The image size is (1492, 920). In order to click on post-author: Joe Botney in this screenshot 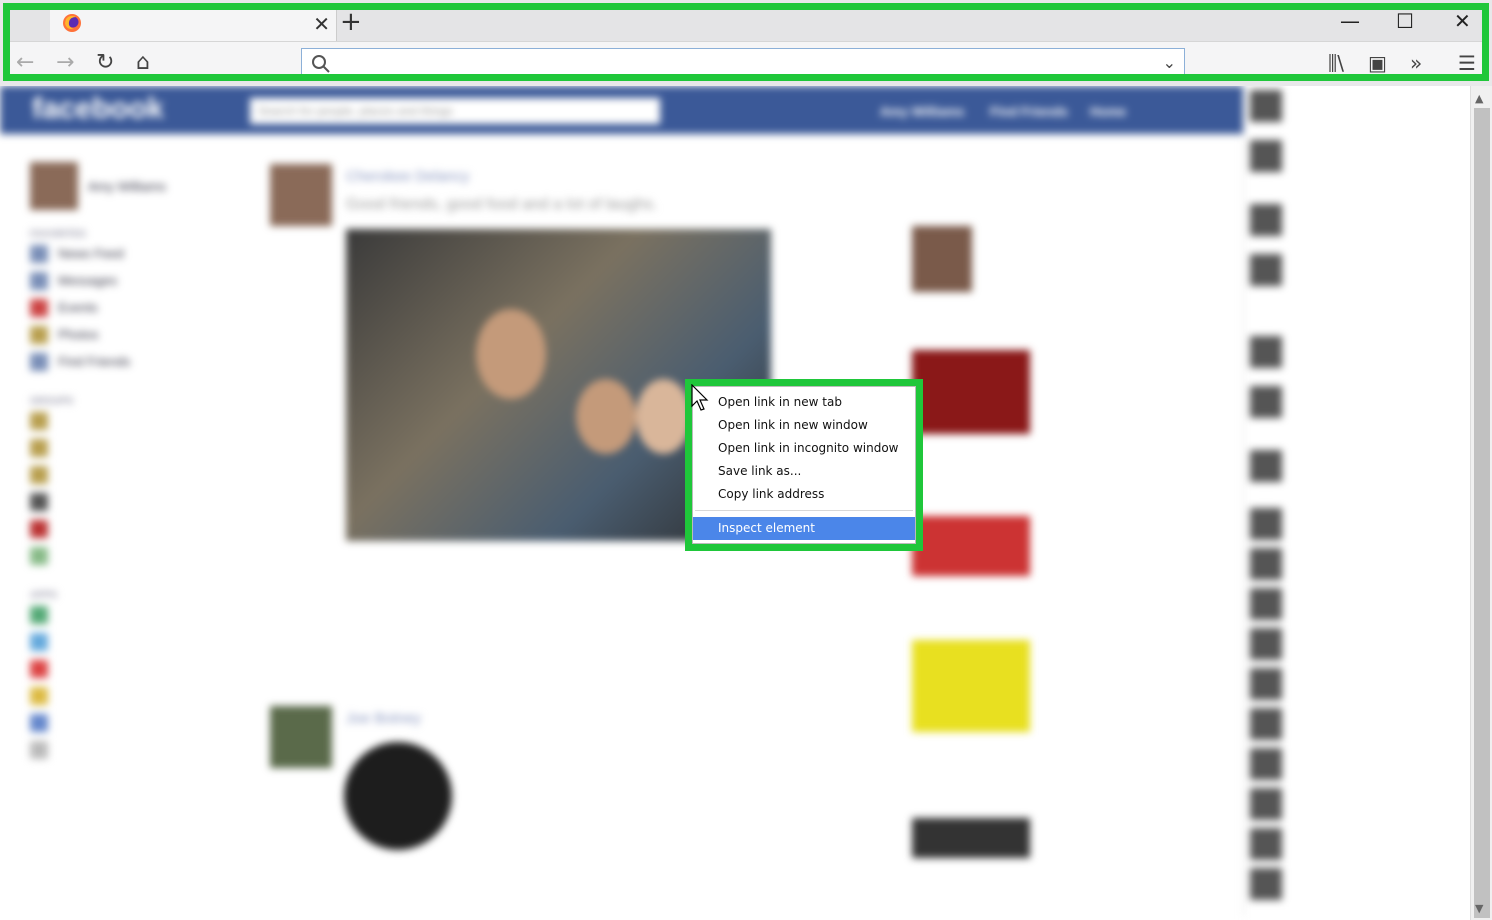, I will do `click(383, 718)`.